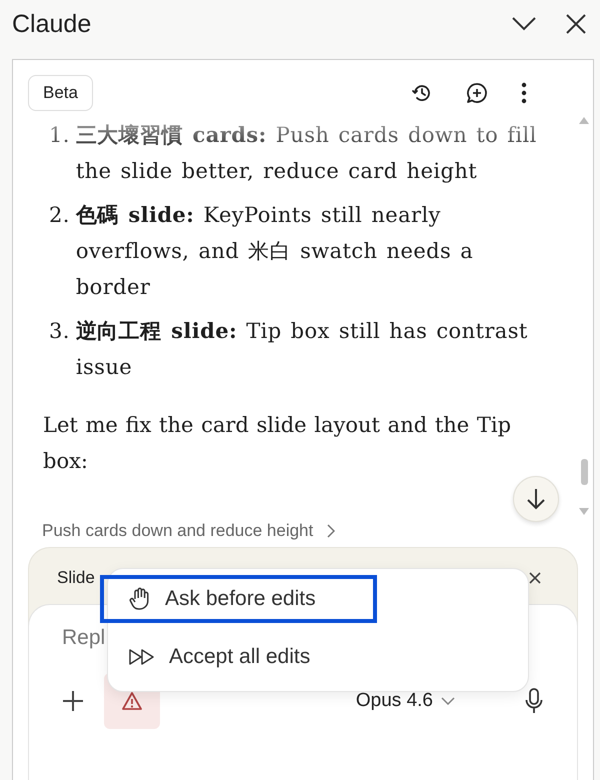 This screenshot has width=600, height=780. I want to click on list-item-text: 逆向工程 slide: Tip box still has contrast issue, so click(302, 349).